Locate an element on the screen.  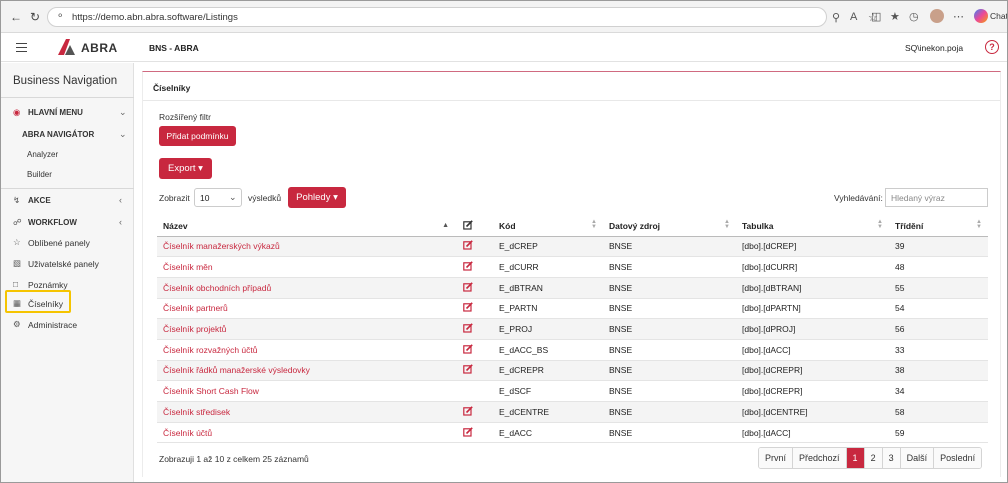
cell-order: 34 is located at coordinates (938, 391).